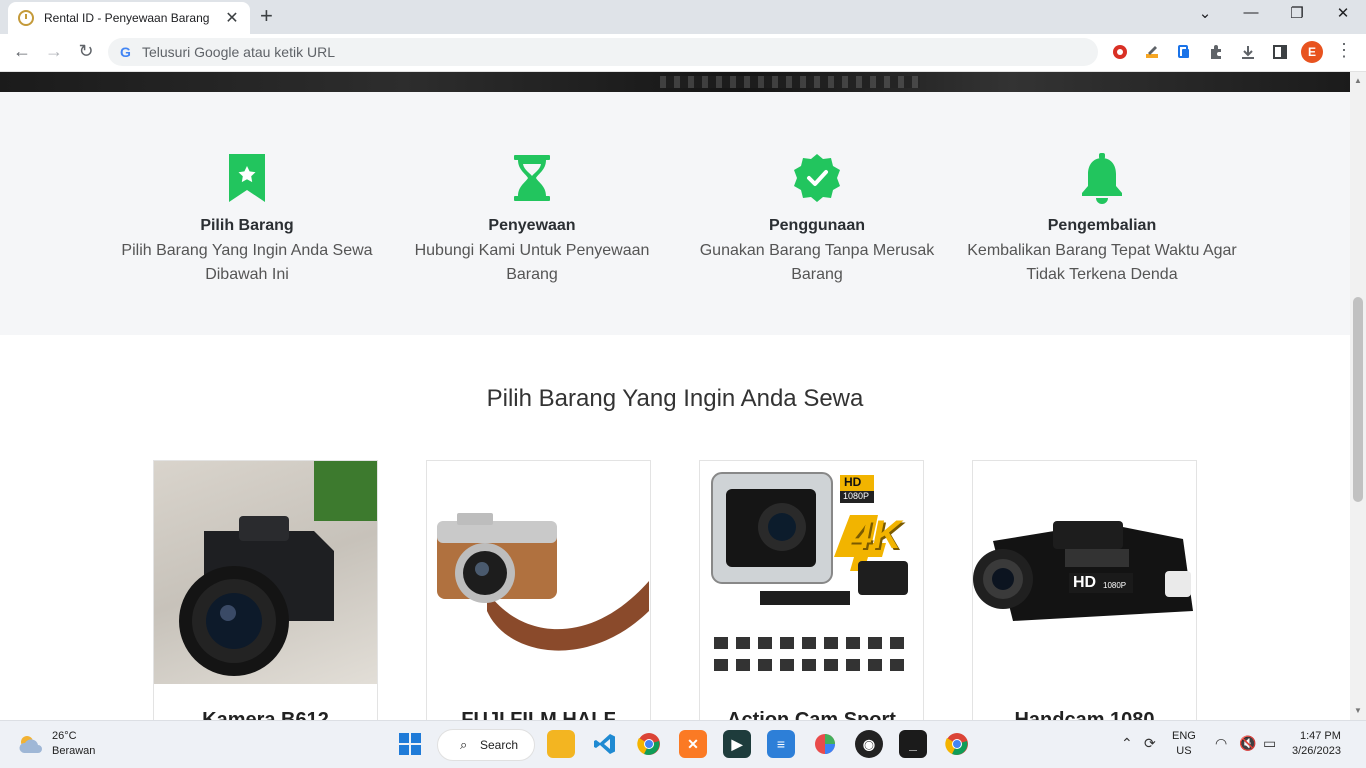  What do you see at coordinates (1102, 178) in the screenshot?
I see `bell-icon` at bounding box center [1102, 178].